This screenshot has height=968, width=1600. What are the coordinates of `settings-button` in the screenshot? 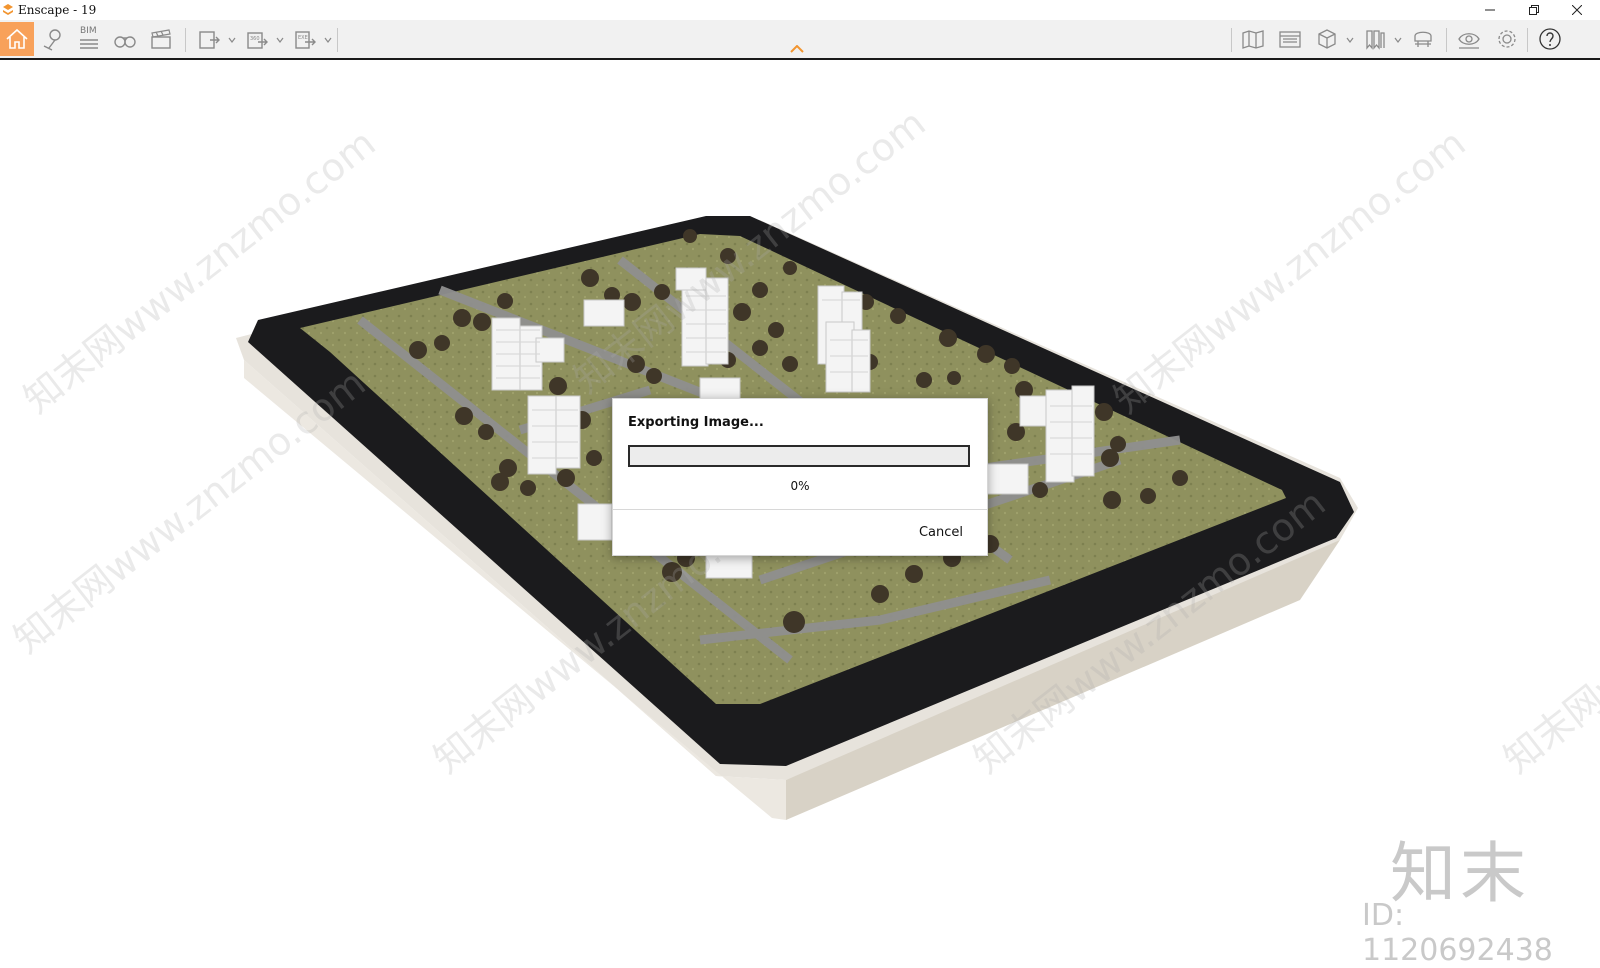 It's located at (1507, 39).